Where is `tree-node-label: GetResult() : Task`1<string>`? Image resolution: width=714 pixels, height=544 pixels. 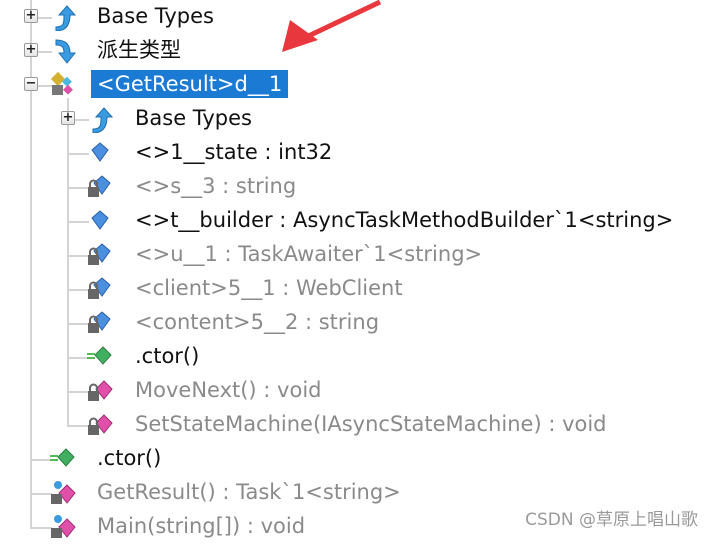 tree-node-label: GetResult() : Task`1<string> is located at coordinates (249, 492).